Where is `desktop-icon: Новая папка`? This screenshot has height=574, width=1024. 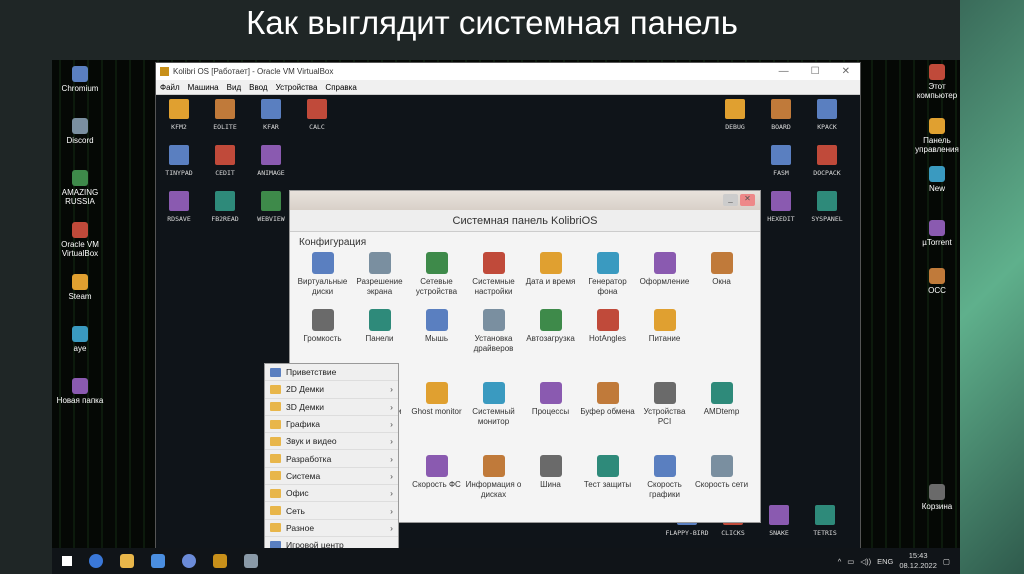
desktop-icon: Новая папка is located at coordinates (80, 391).